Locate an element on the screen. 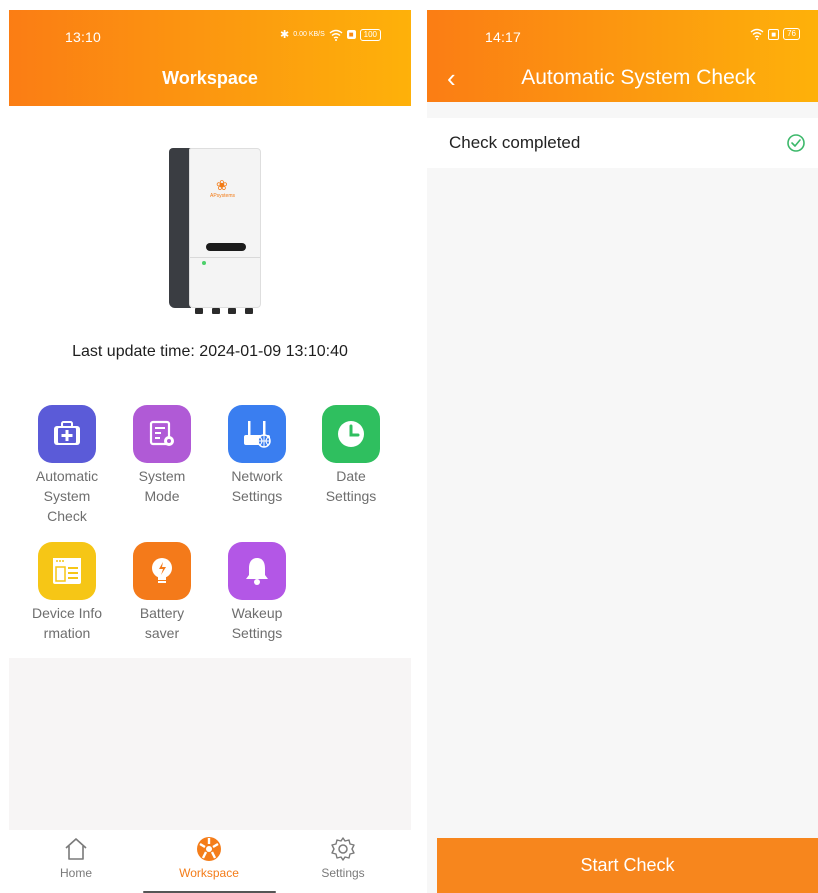 The height and width of the screenshot is (893, 818). workspace-icon is located at coordinates (209, 849).